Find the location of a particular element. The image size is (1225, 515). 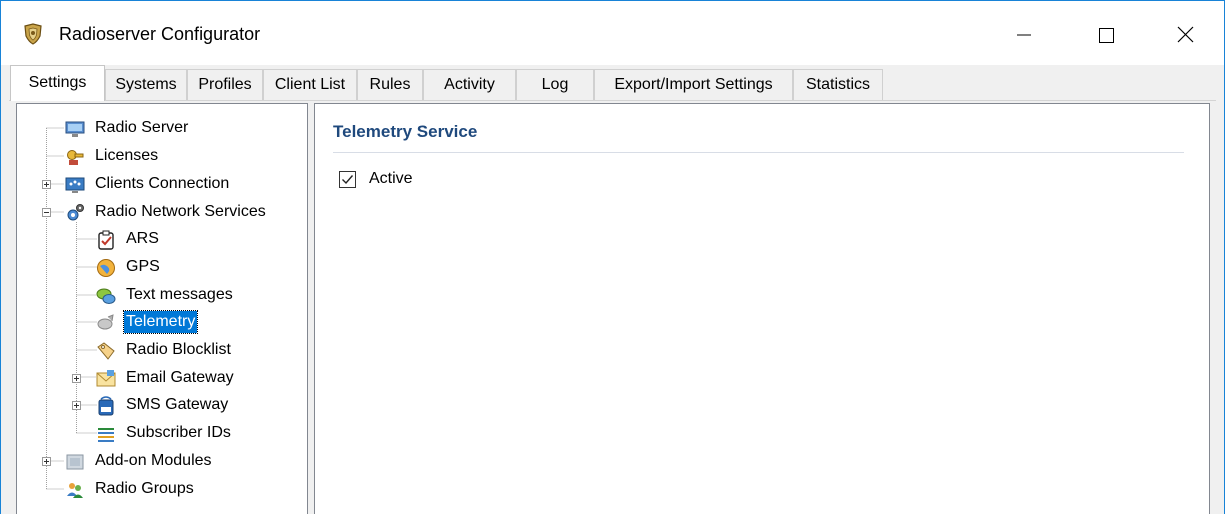

expand-sms-gateway is located at coordinates (76, 405).